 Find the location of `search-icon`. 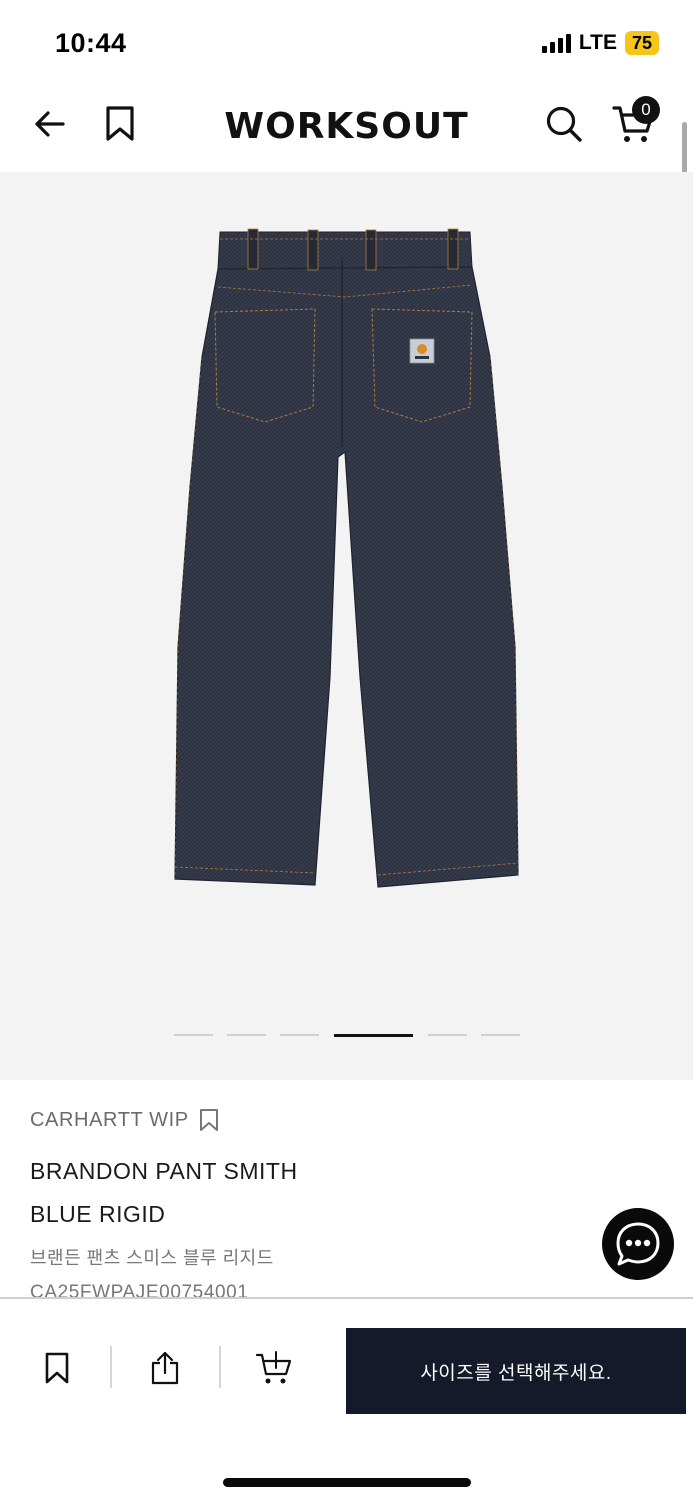

search-icon is located at coordinates (564, 124).